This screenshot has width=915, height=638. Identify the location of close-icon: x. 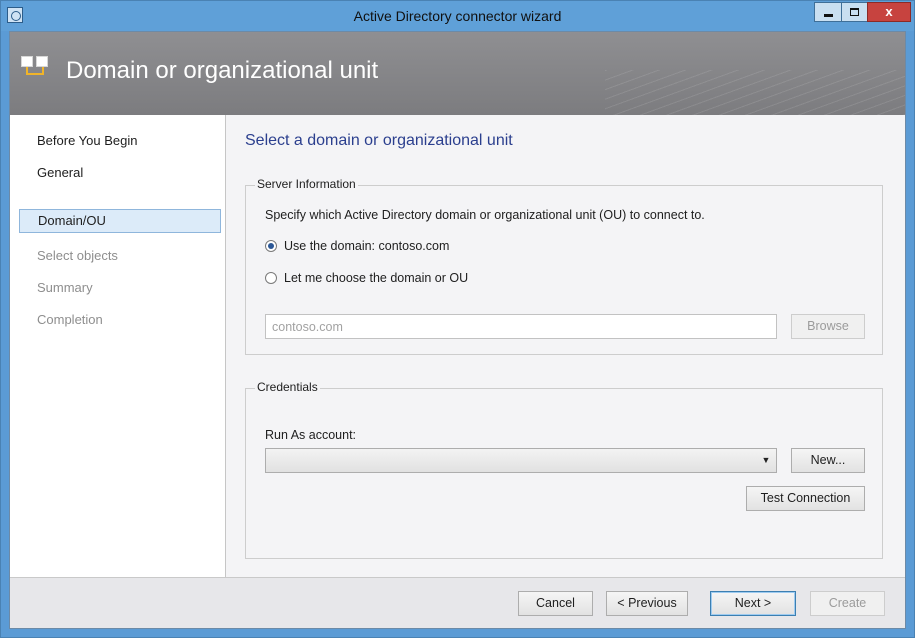
(889, 11).